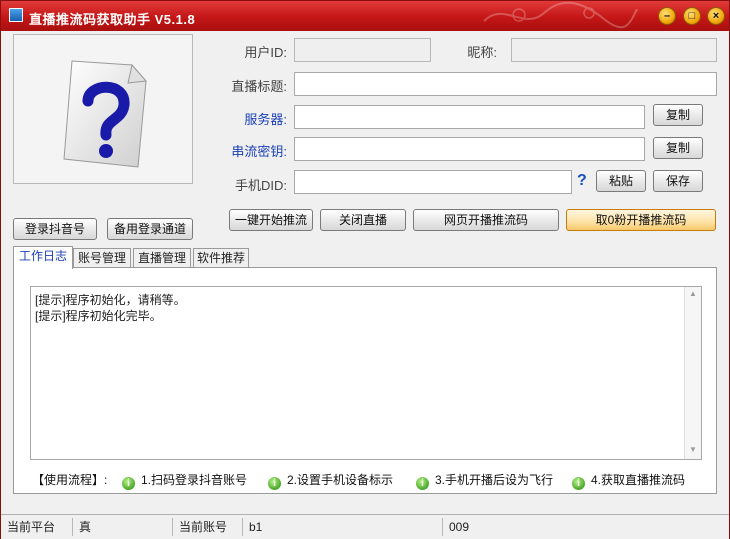  Describe the element at coordinates (265, 52) in the screenshot. I see `user-id-label: 用户ID:` at that location.